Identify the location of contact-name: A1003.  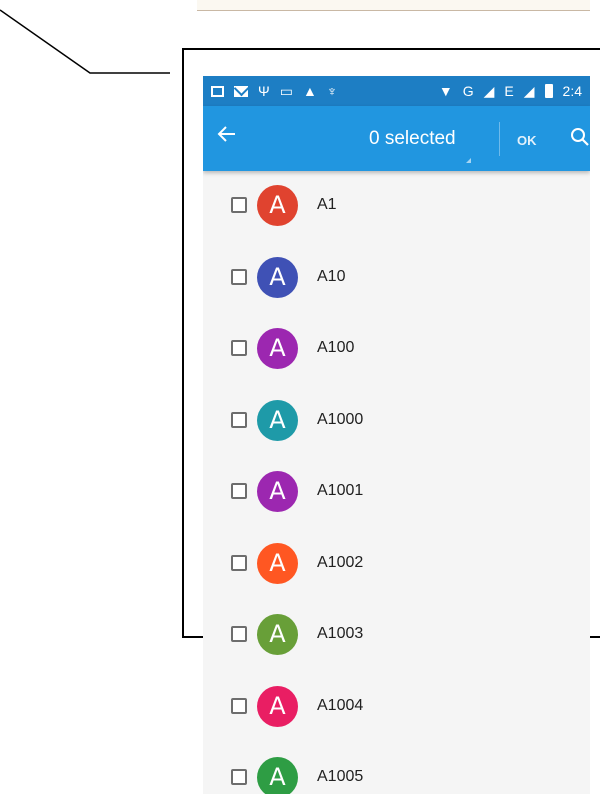
(340, 633).